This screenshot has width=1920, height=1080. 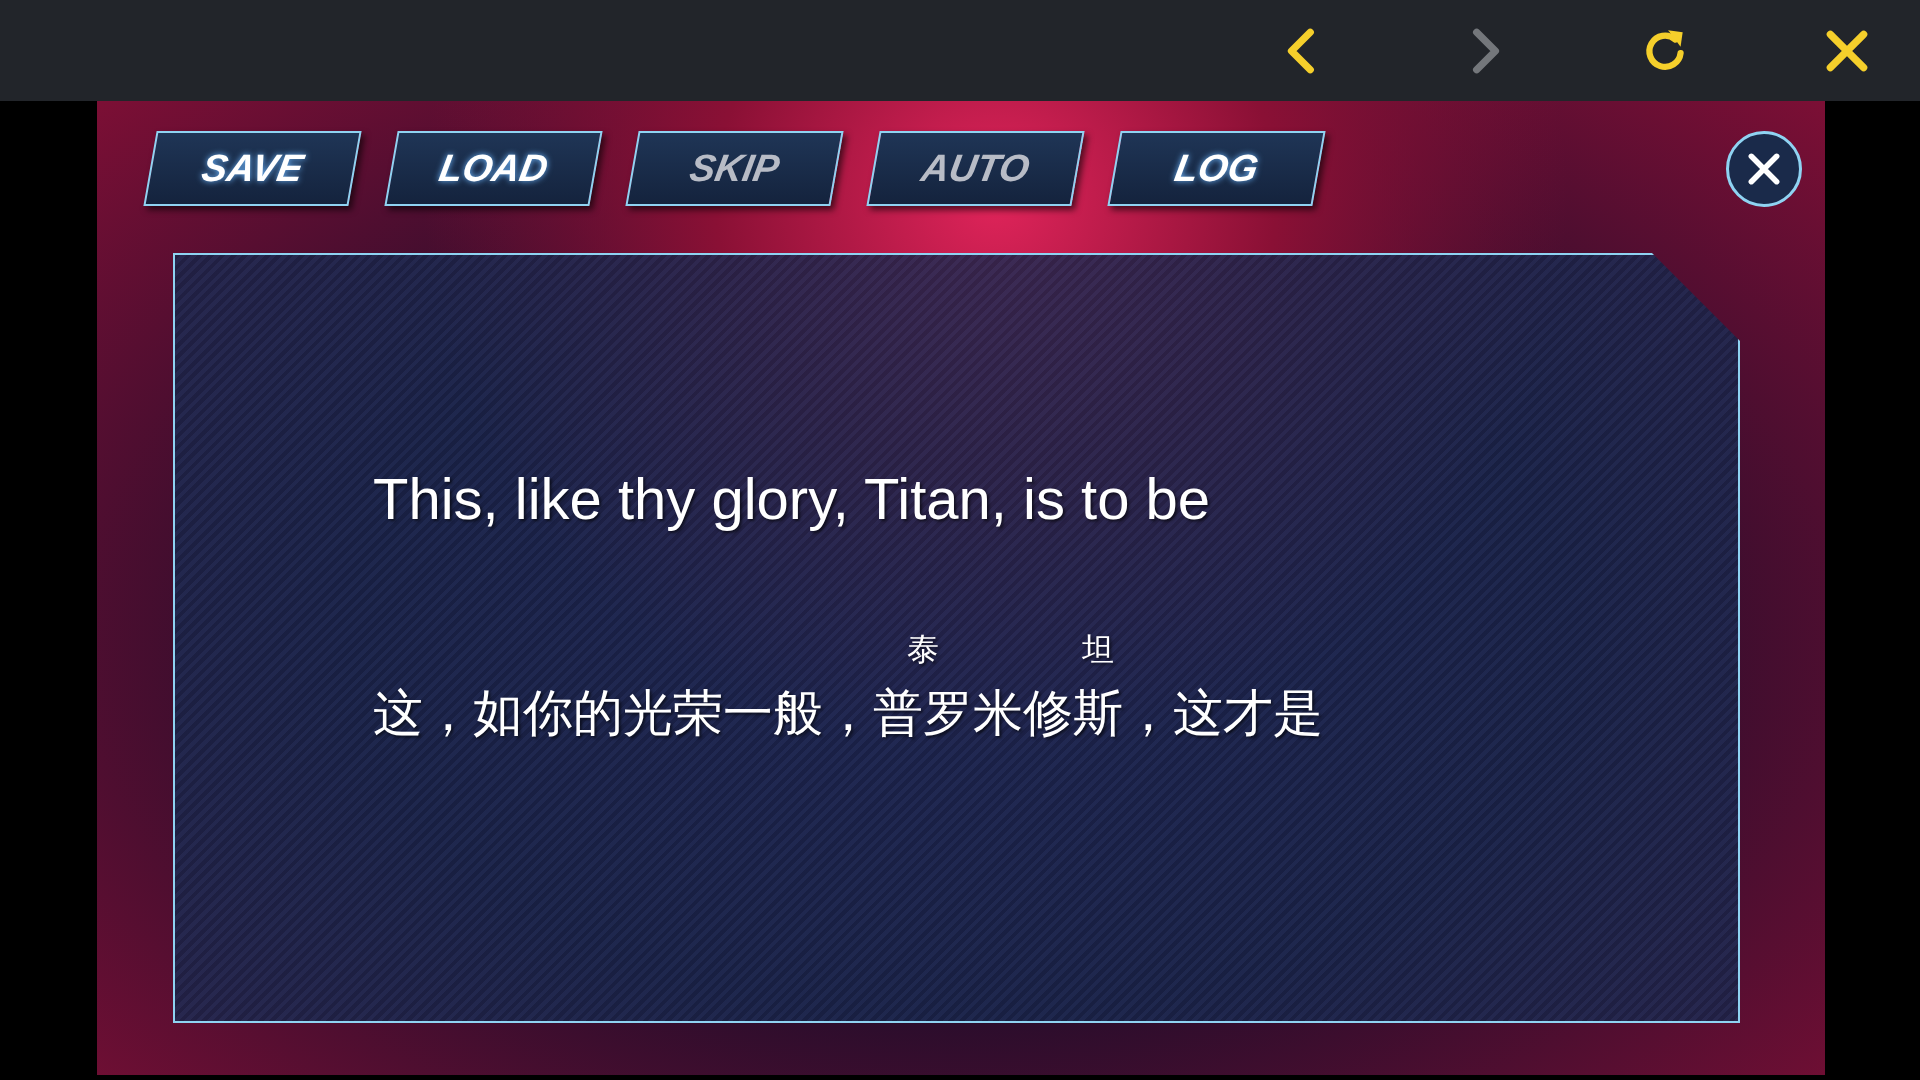 What do you see at coordinates (1098, 649) in the screenshot?
I see `ruby-annotation: 坦` at bounding box center [1098, 649].